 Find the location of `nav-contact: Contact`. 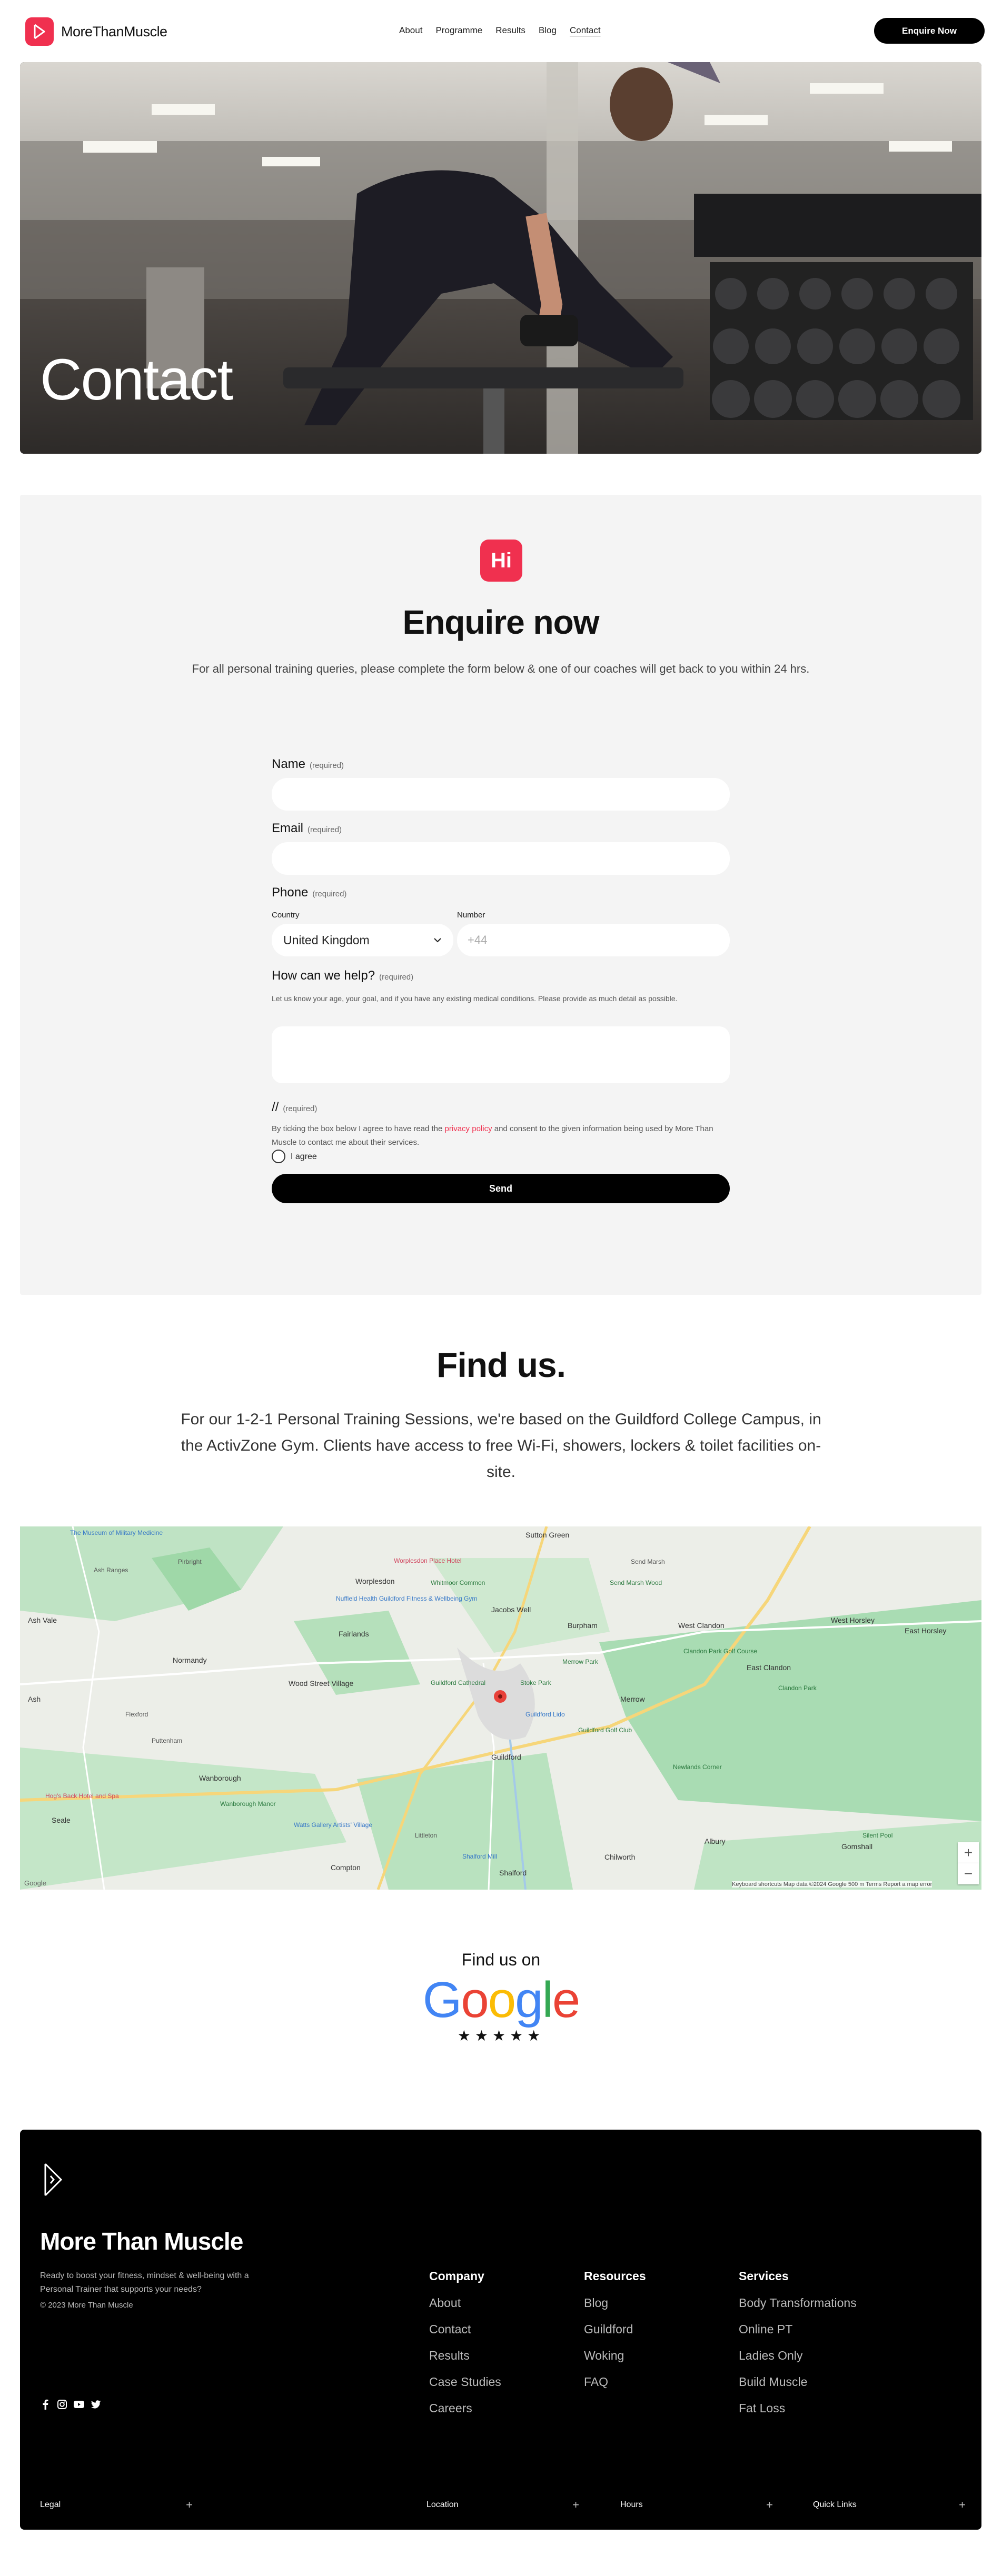

nav-contact: Contact is located at coordinates (585, 31).